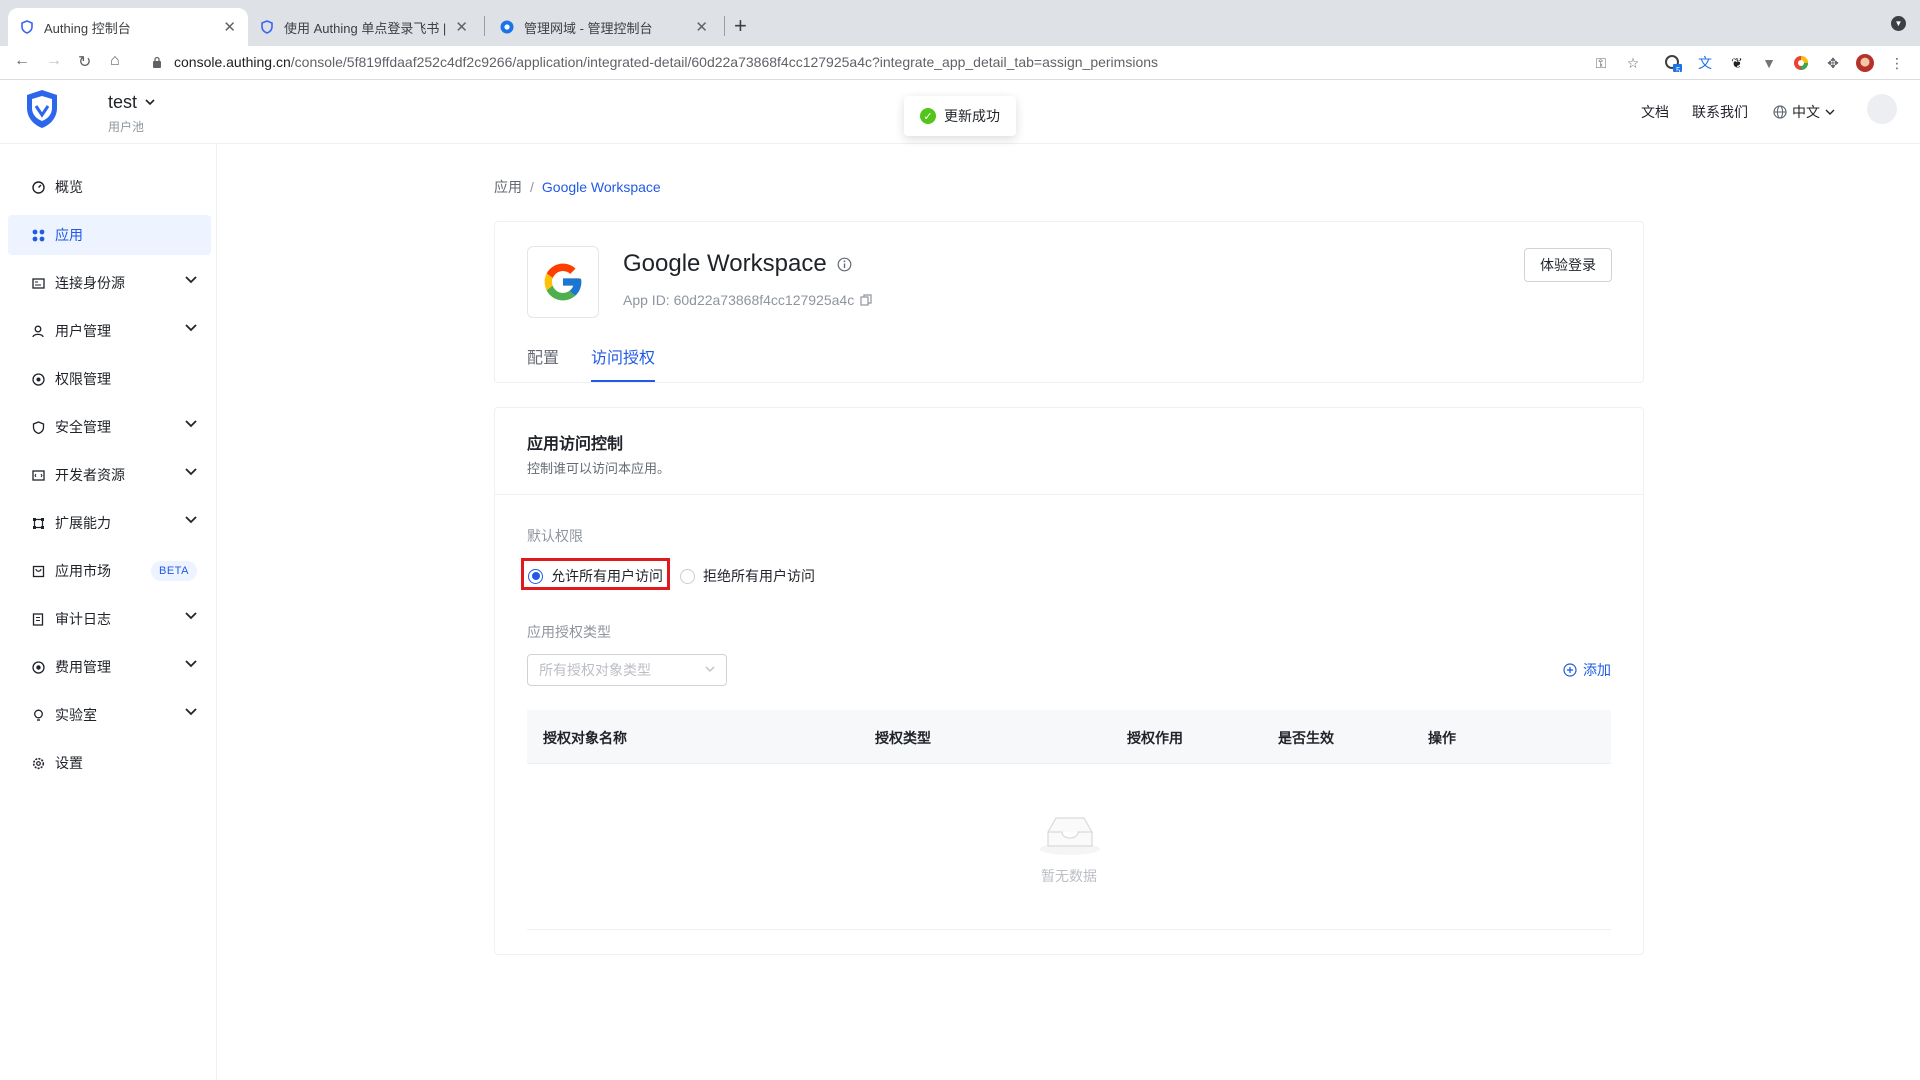  I want to click on sidebar-item-label: 应用, so click(69, 235).